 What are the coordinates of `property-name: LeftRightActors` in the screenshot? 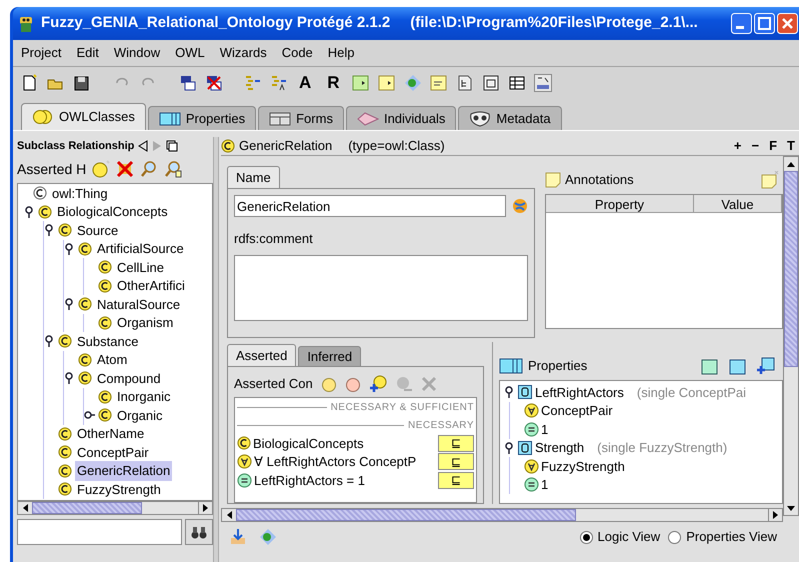 It's located at (579, 392).